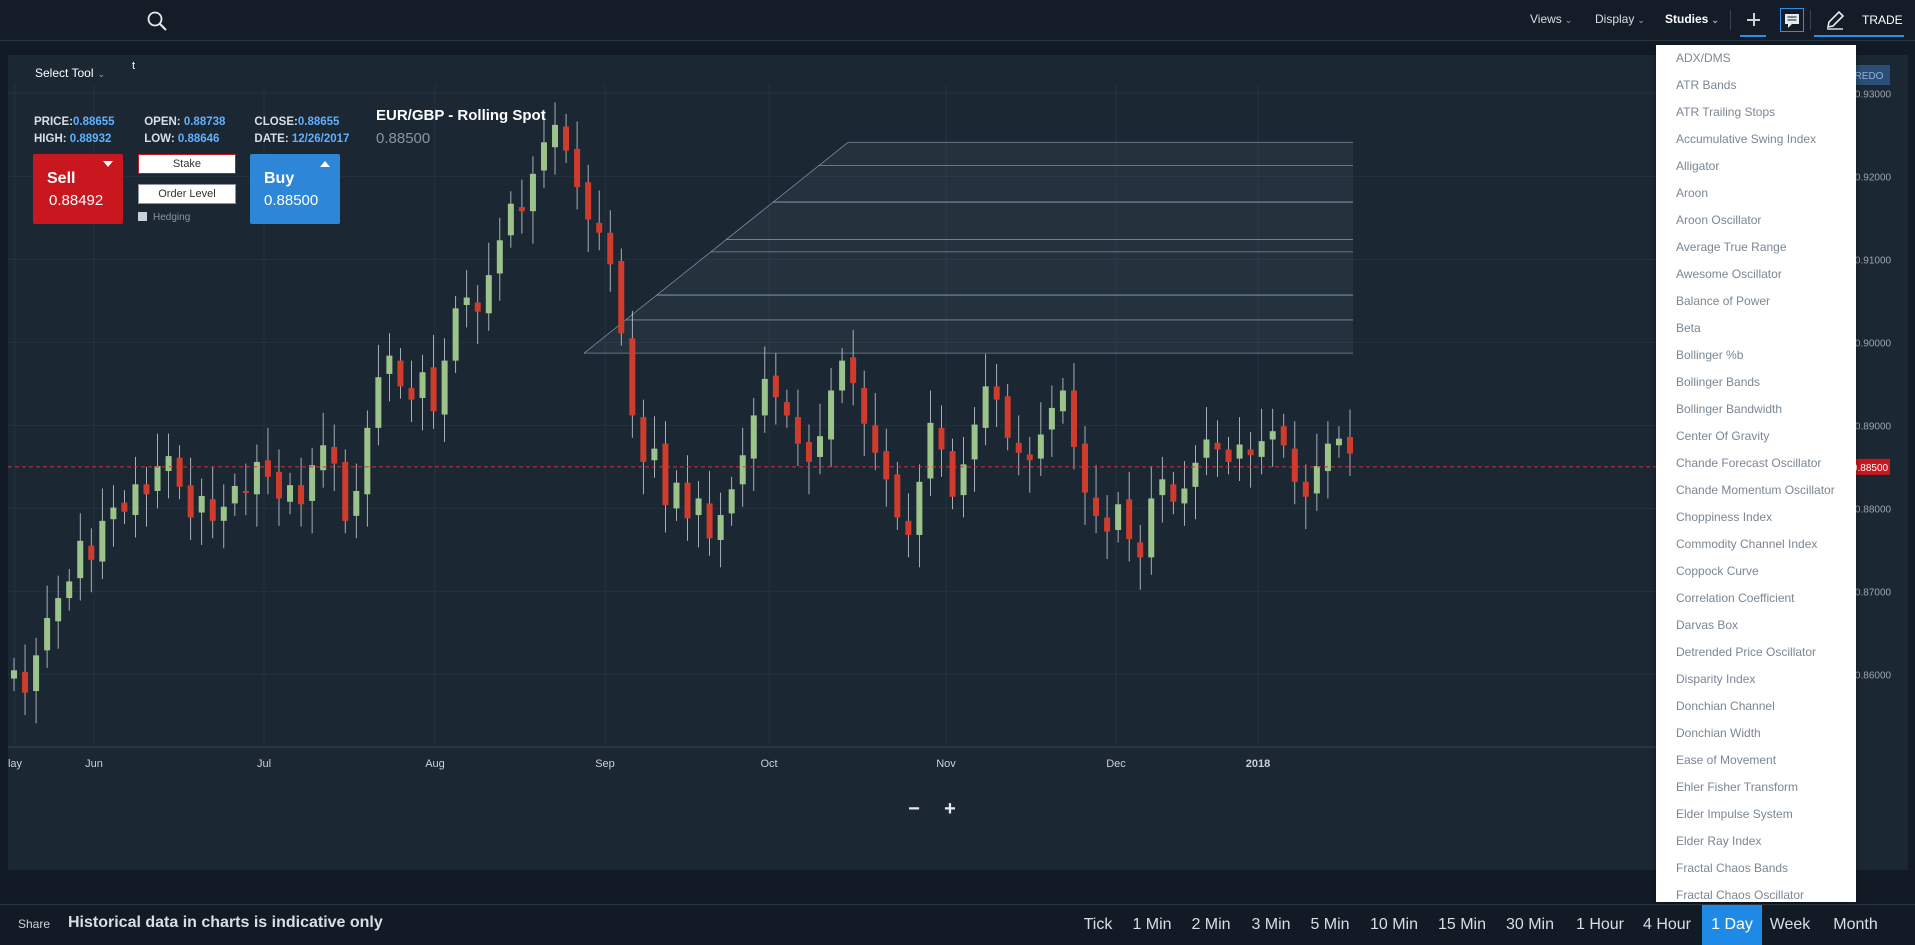 The height and width of the screenshot is (945, 1915). I want to click on timeframe-1-hour: 1 Hour, so click(1600, 925).